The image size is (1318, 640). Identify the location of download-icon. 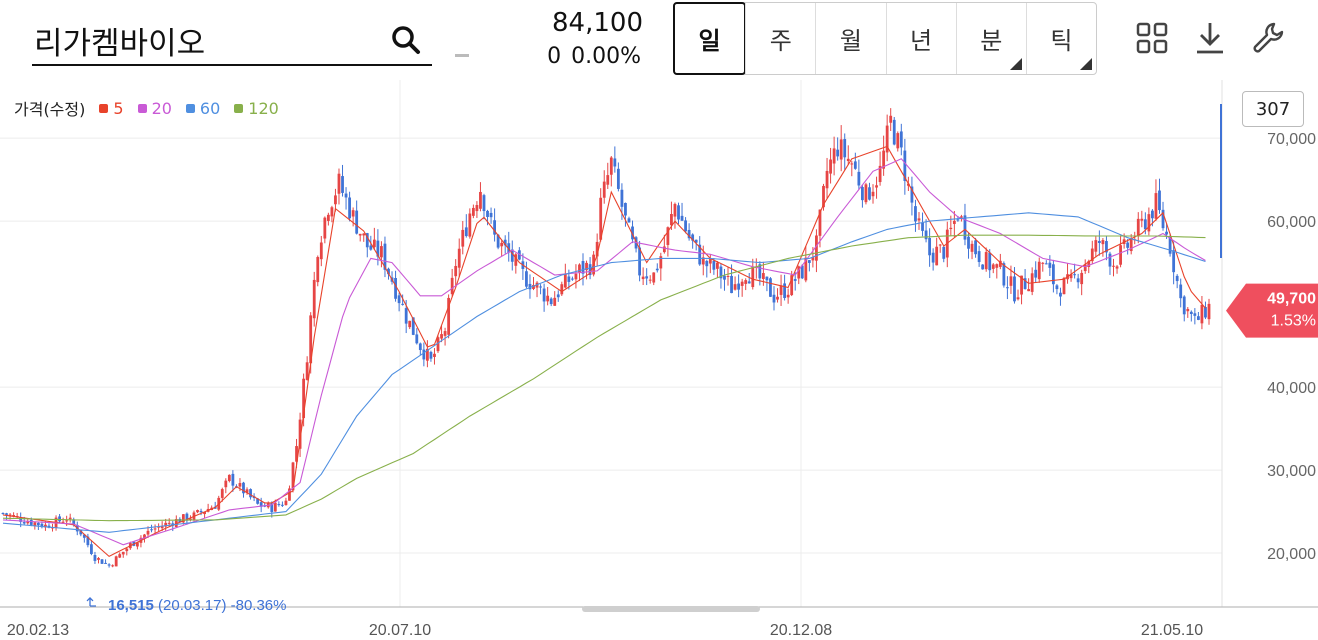
(1210, 38).